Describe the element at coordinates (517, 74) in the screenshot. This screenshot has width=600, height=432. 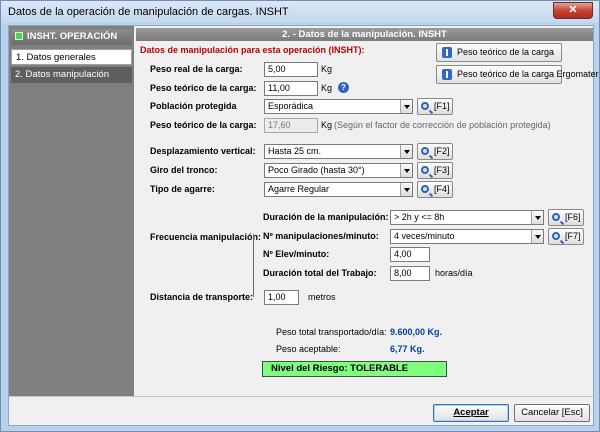
I see `peso-ergomater-button: Peso teórico de la carga Ergomater` at that location.